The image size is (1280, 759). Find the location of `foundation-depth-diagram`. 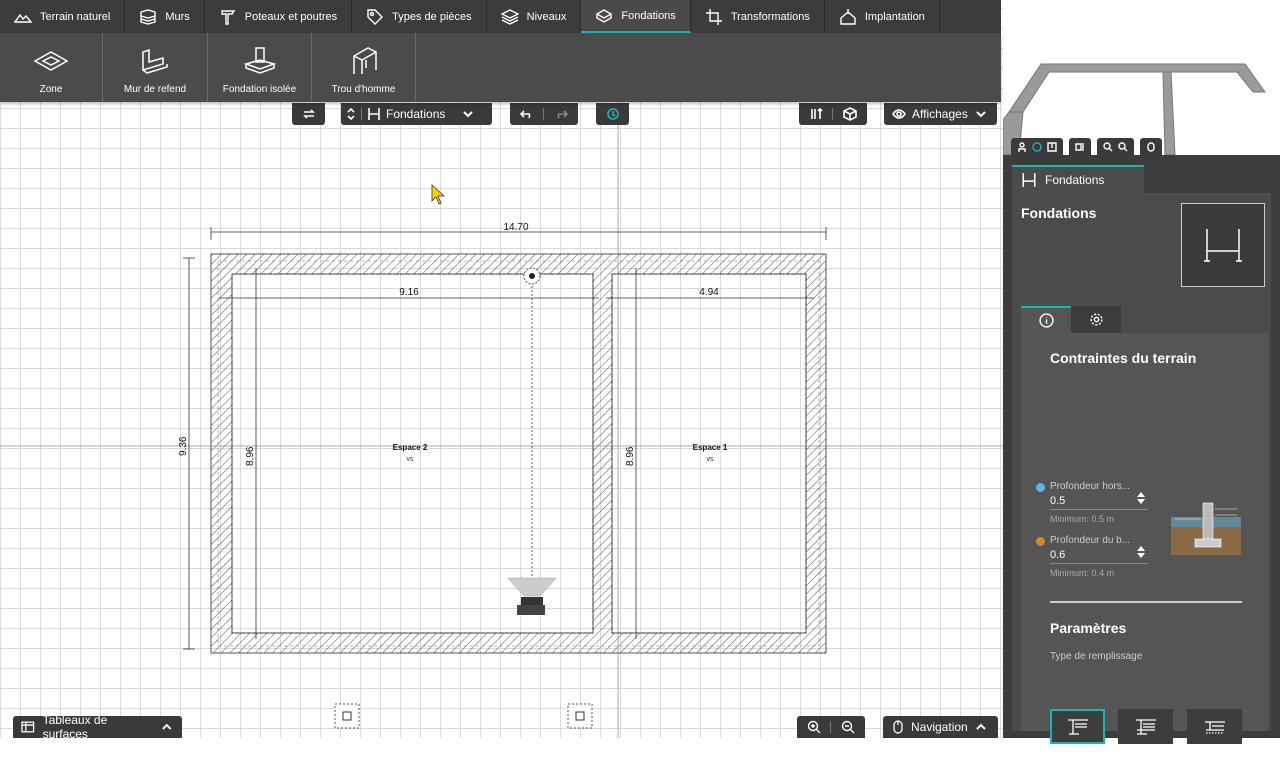

foundation-depth-diagram is located at coordinates (1206, 528).